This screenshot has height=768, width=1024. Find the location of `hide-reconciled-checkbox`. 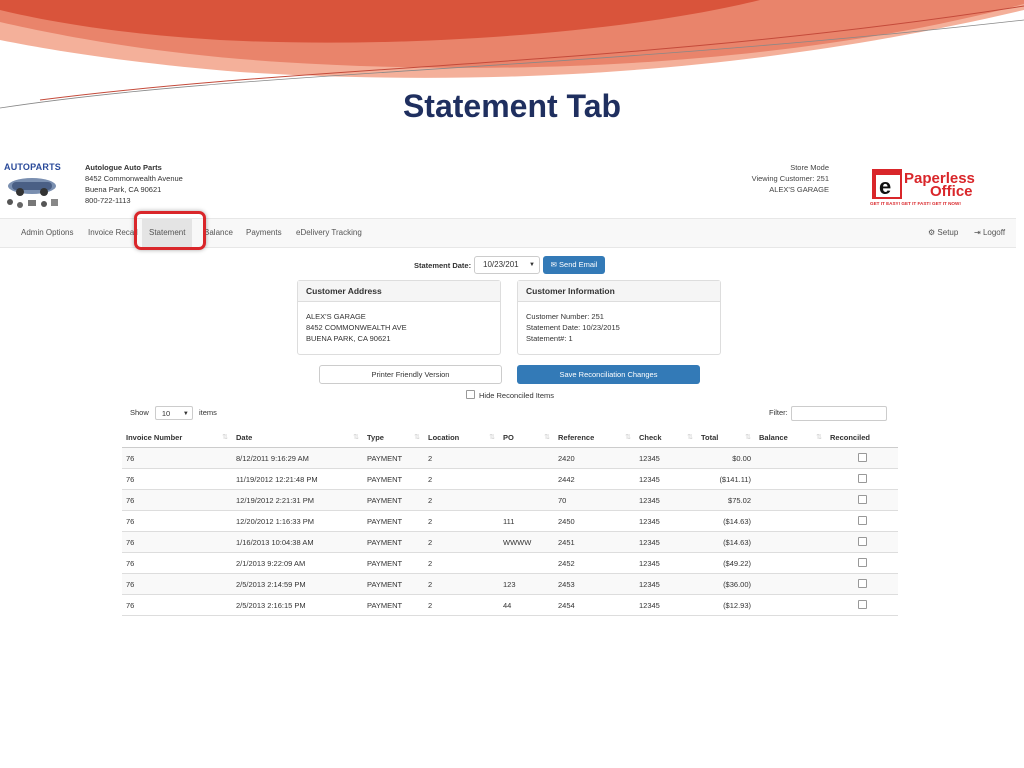

hide-reconciled-checkbox is located at coordinates (470, 394).